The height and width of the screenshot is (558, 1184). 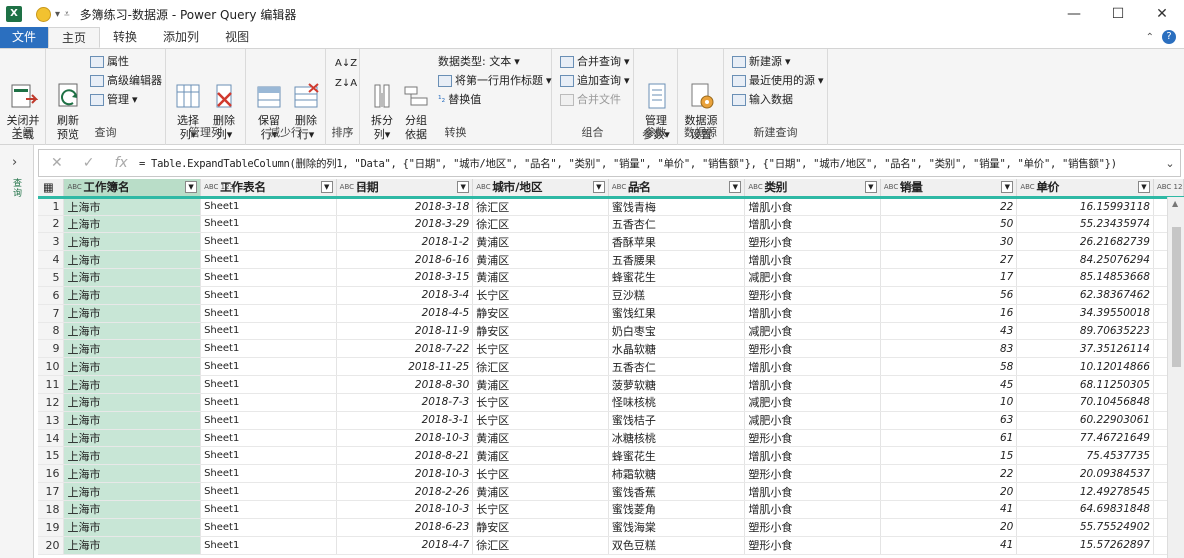 I want to click on first-row-header-button: 将第一行用作标题 ▾, so click(x=495, y=81).